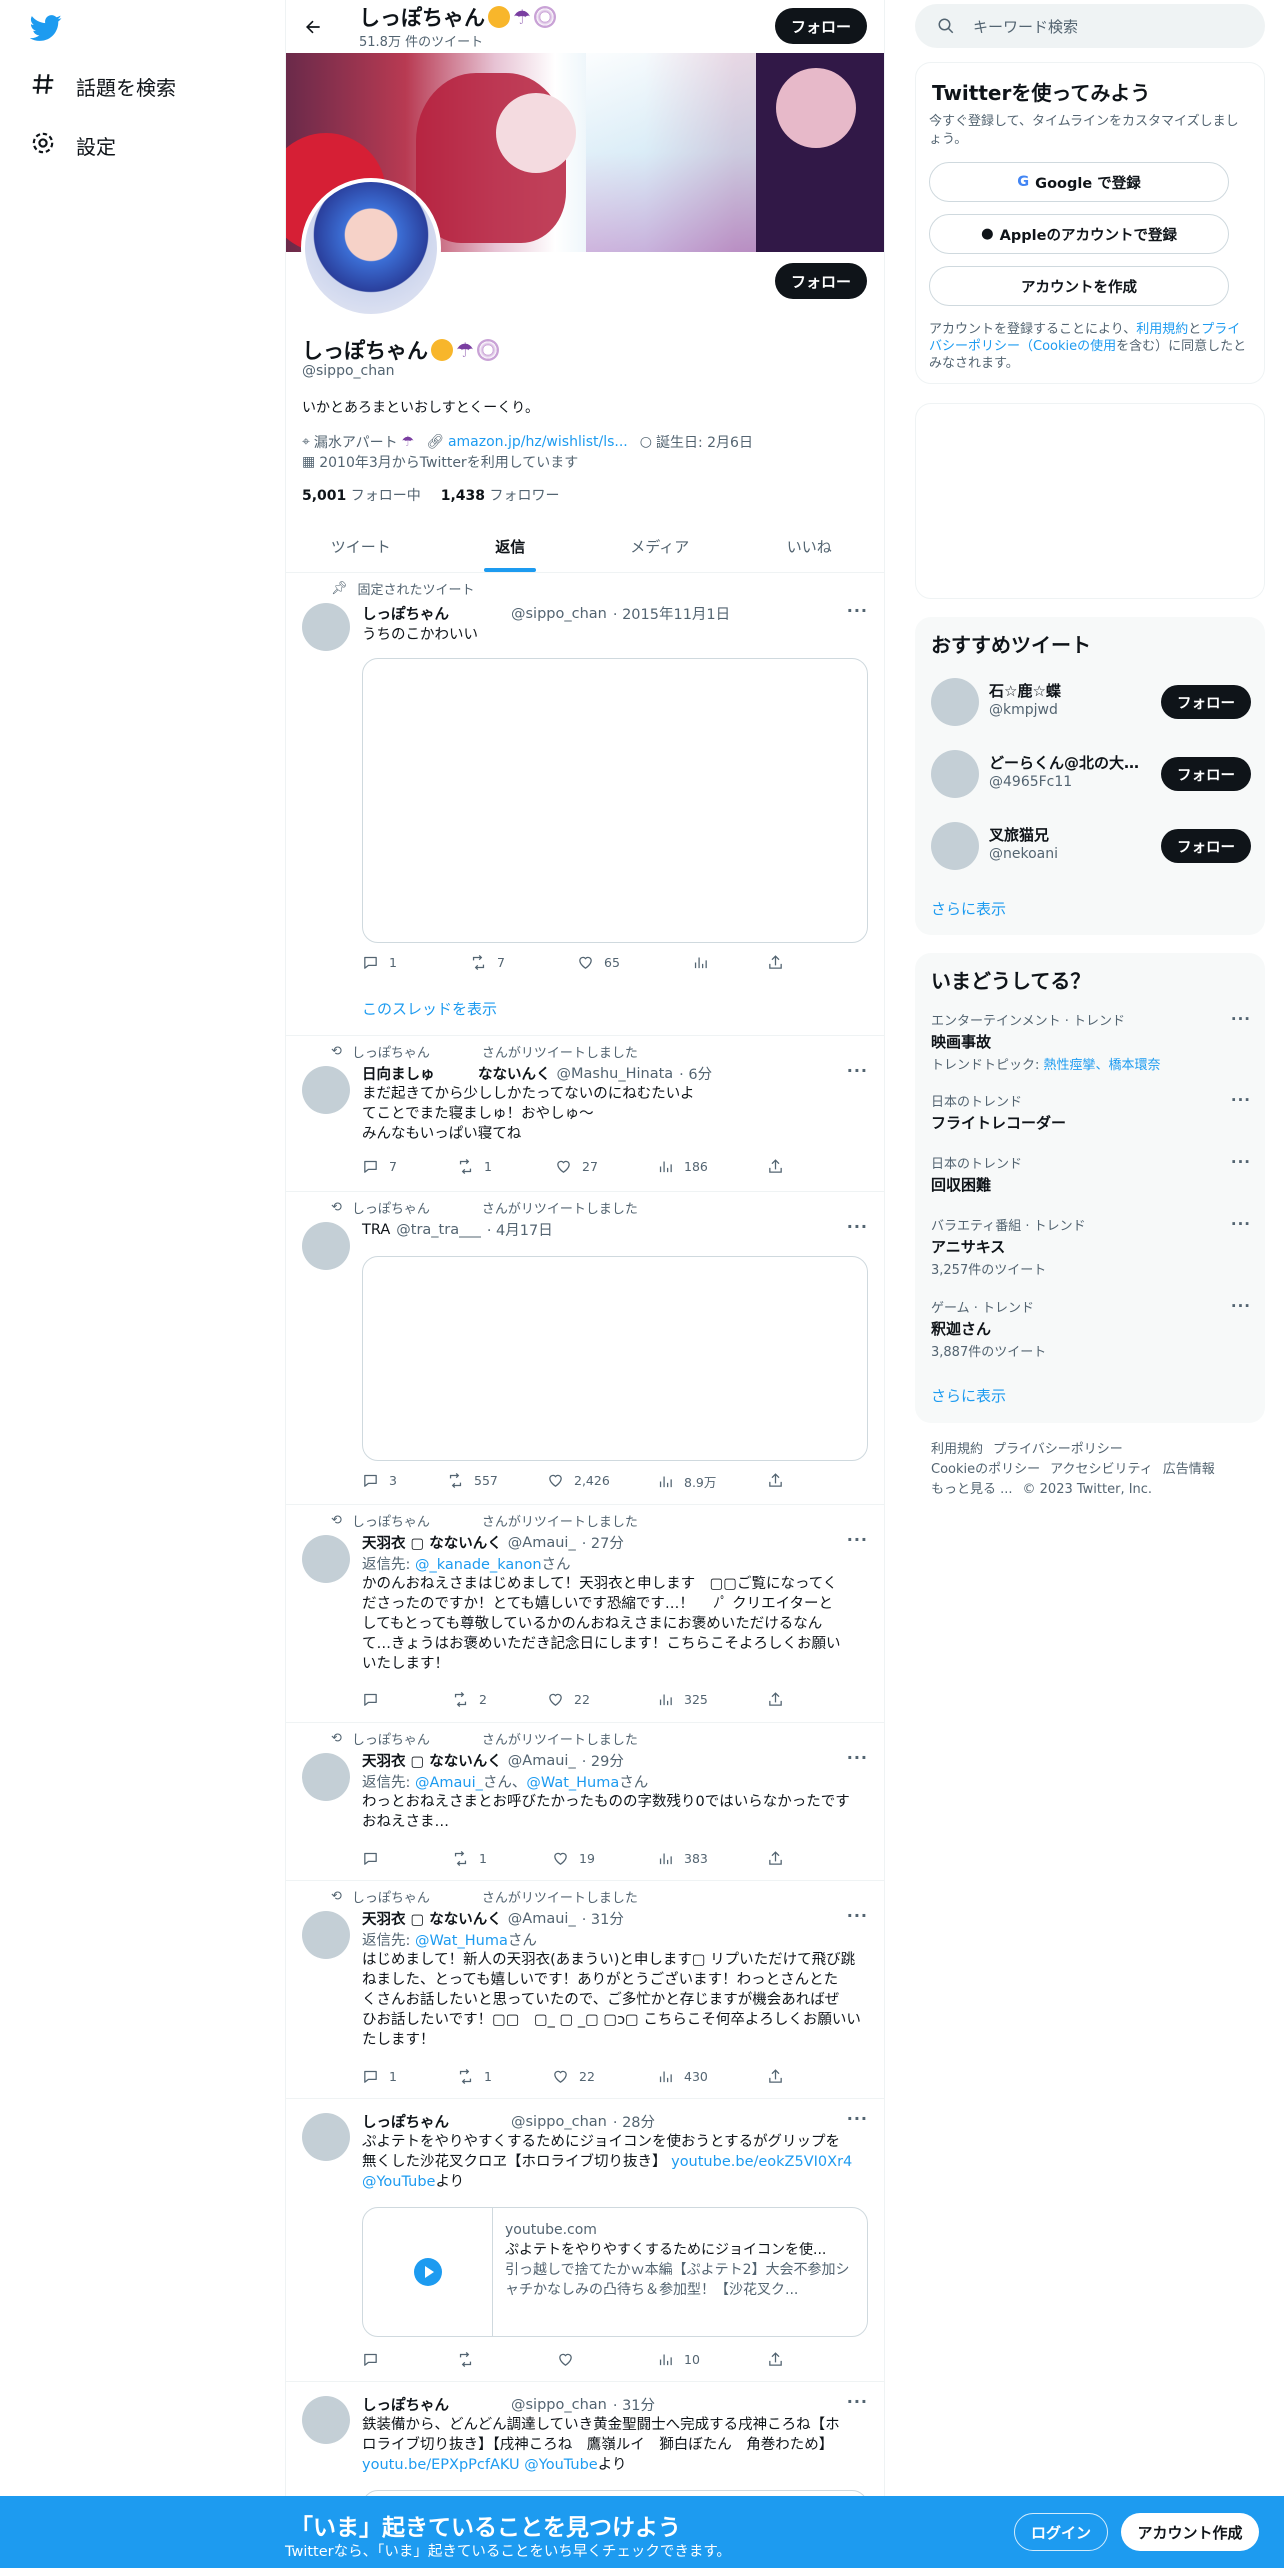  Describe the element at coordinates (603, 1542) in the screenshot. I see `tweet-time: · 27分` at that location.